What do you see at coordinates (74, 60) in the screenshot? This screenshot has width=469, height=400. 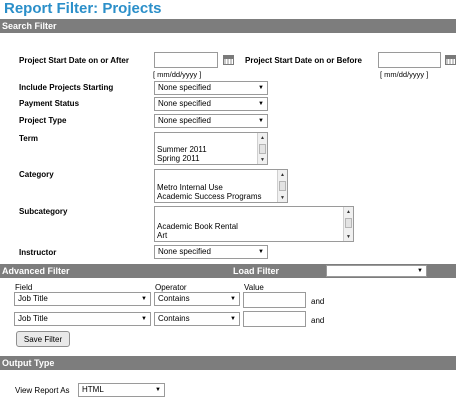 I see `start-after-label: Project Start Date on or After` at bounding box center [74, 60].